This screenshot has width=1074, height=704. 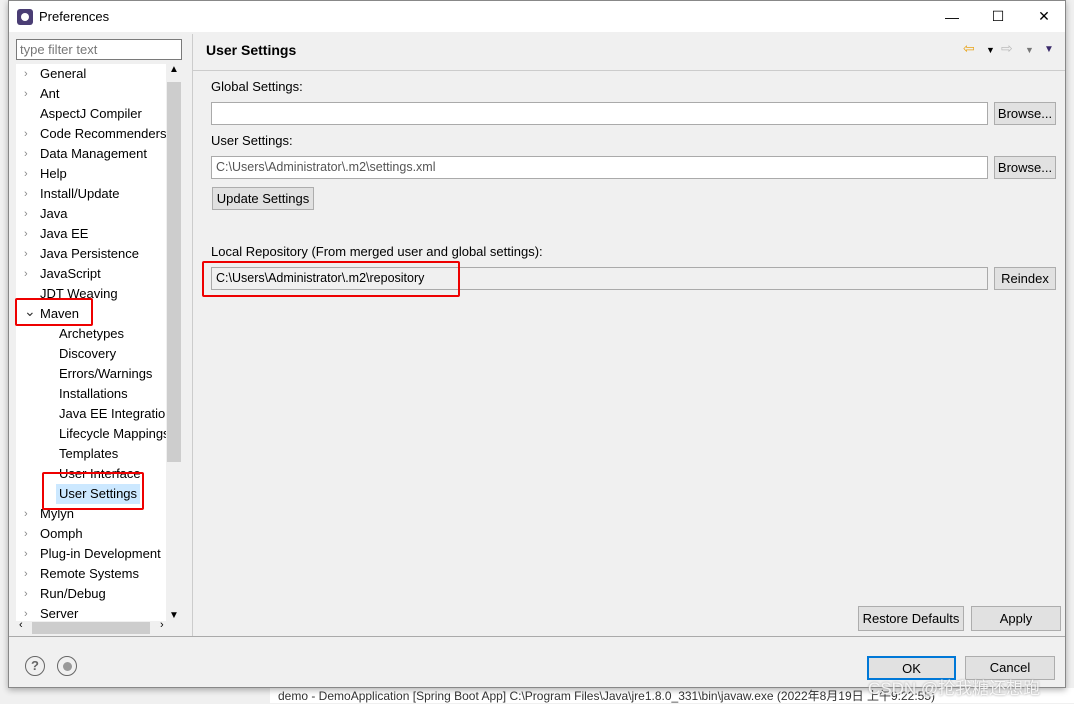 What do you see at coordinates (21, 625) in the screenshot?
I see `scroll-left-icon: ‹` at bounding box center [21, 625].